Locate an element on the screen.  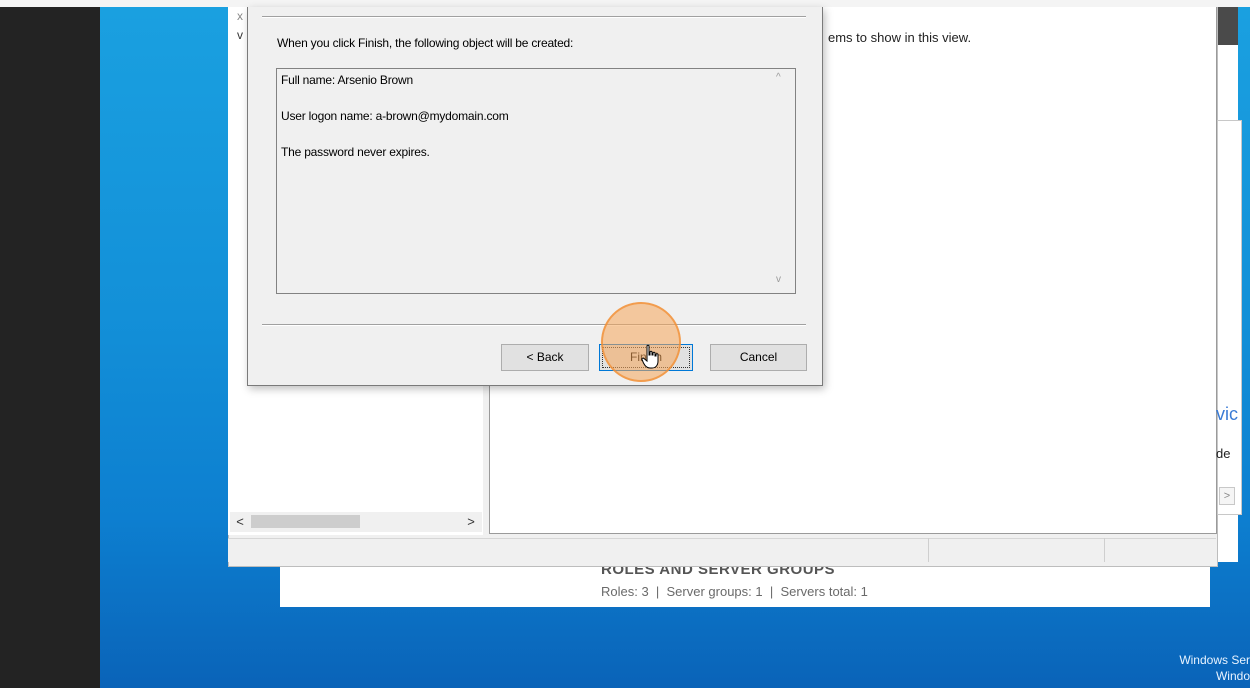
summary-password-setting: The password never expires. is located at coordinates (355, 152).